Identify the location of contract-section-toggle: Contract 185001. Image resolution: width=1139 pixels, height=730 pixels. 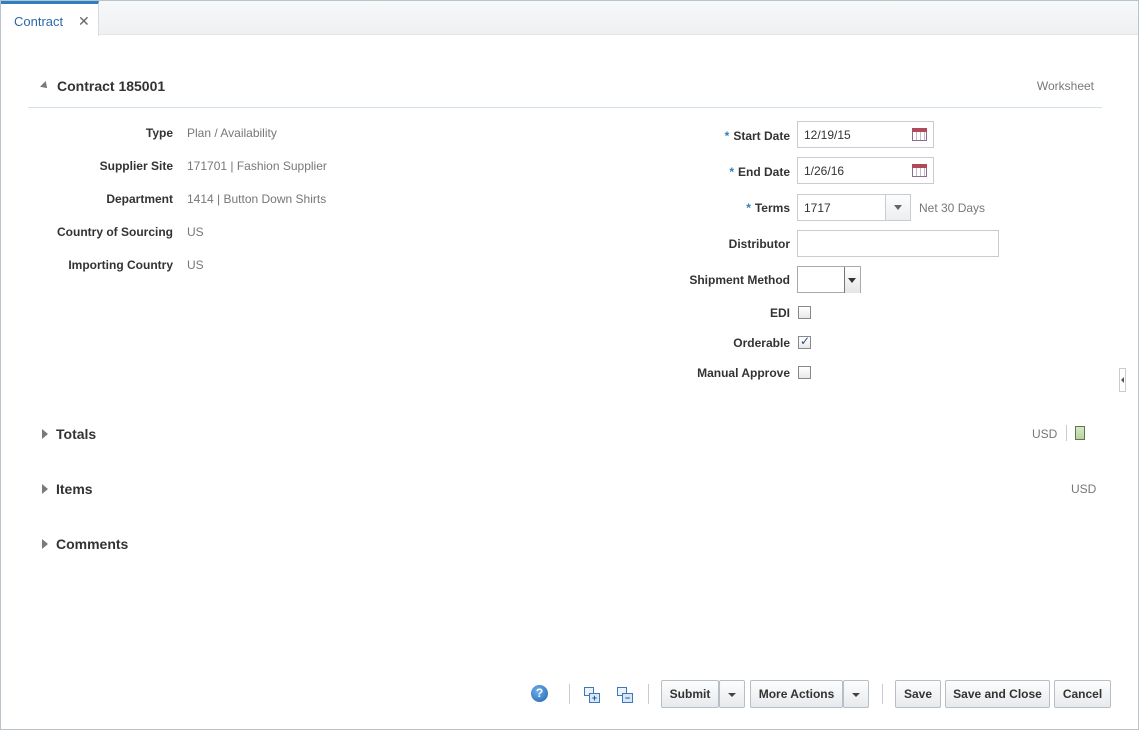
(103, 86).